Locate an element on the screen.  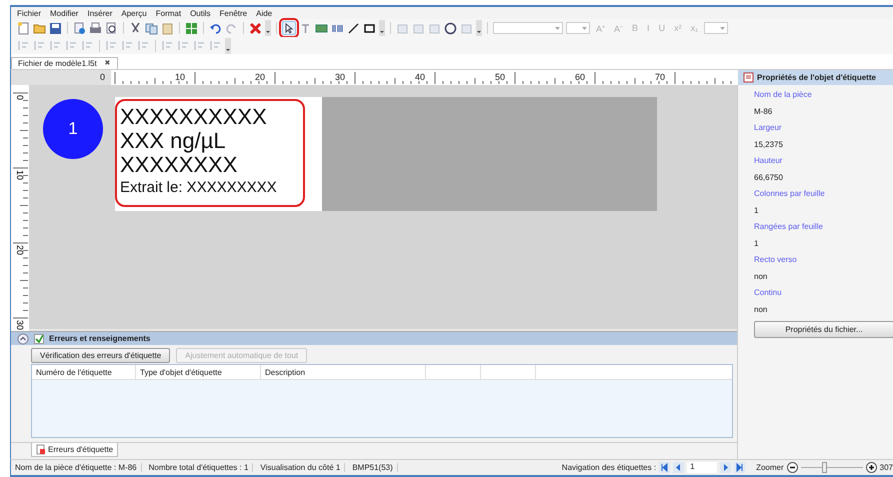
pointer-tool-button is located at coordinates (289, 28).